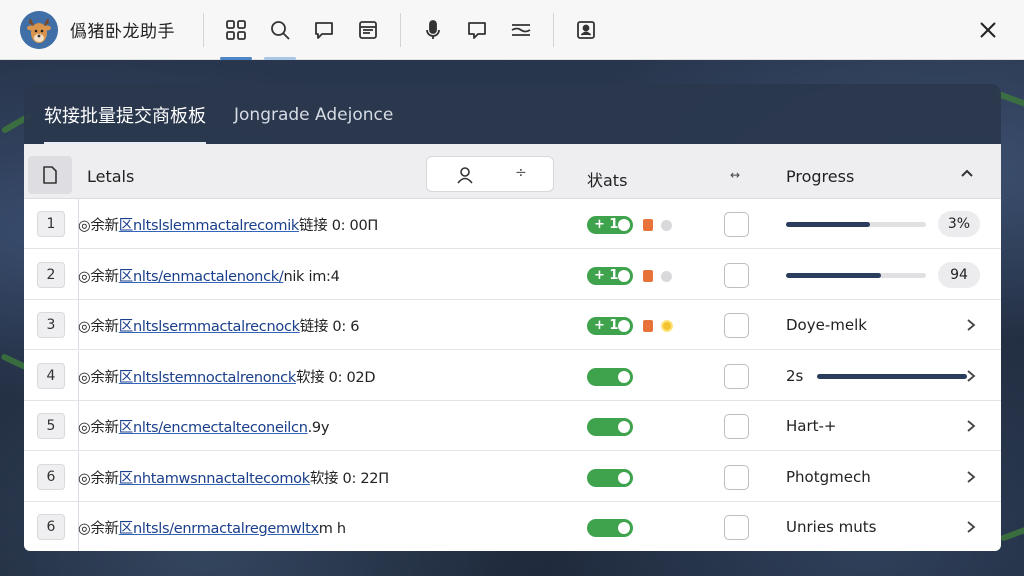  I want to click on row-url: 区nltslstemnoctalrenonck, so click(208, 378).